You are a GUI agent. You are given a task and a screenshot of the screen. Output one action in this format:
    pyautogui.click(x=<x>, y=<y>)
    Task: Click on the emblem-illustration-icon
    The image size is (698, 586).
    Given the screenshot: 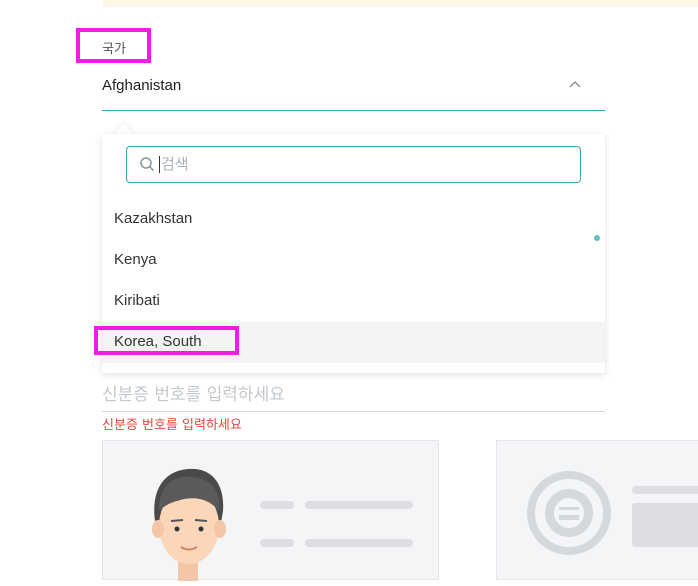 What is the action you would take?
    pyautogui.click(x=612, y=513)
    